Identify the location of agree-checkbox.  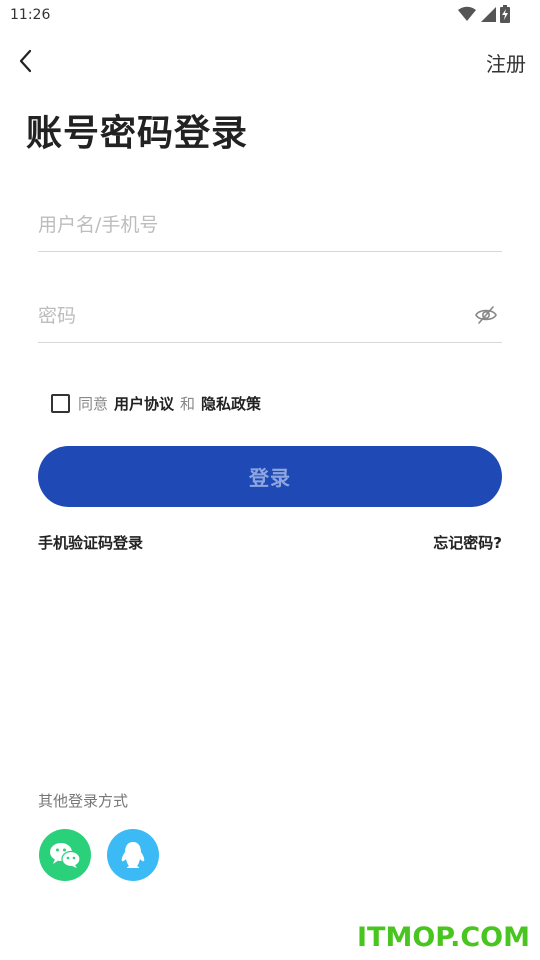
(60, 403).